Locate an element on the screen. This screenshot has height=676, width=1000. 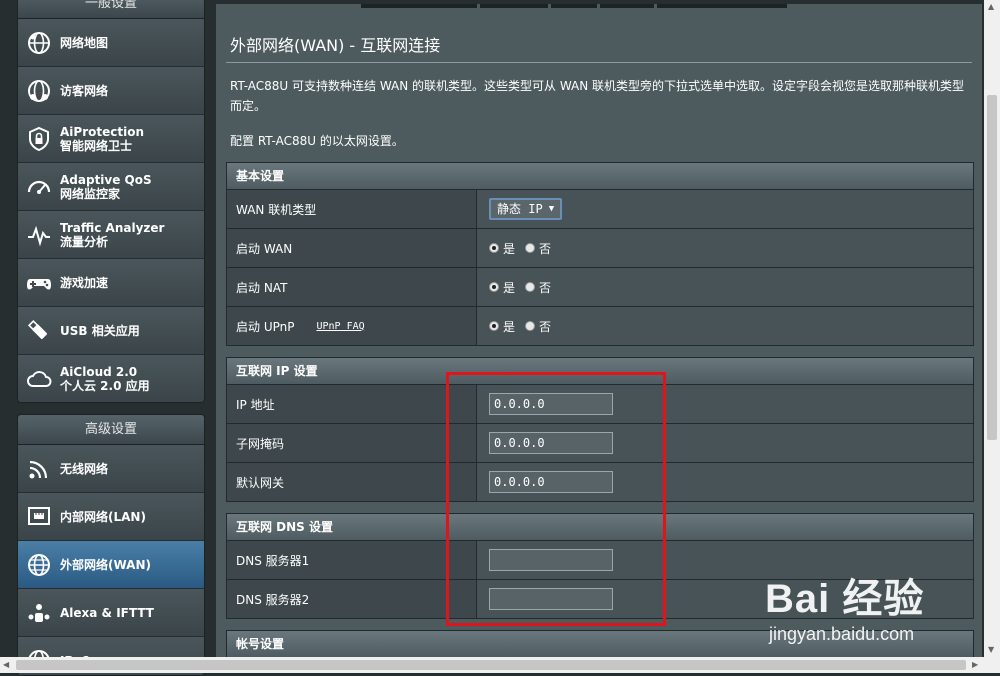
cloud-icon is located at coordinates (39, 379).